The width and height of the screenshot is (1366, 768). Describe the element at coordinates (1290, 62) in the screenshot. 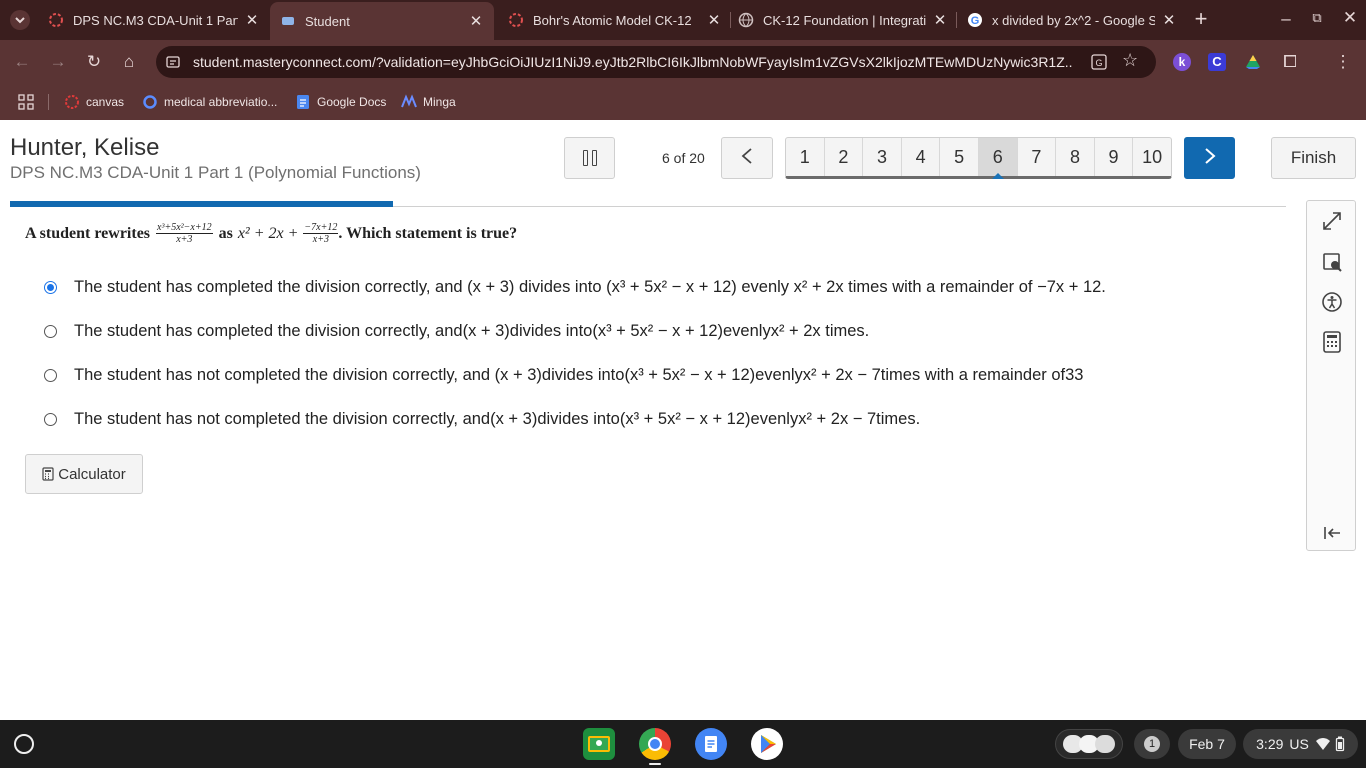

I see `extensions-puzzle-icon: ⧠` at that location.